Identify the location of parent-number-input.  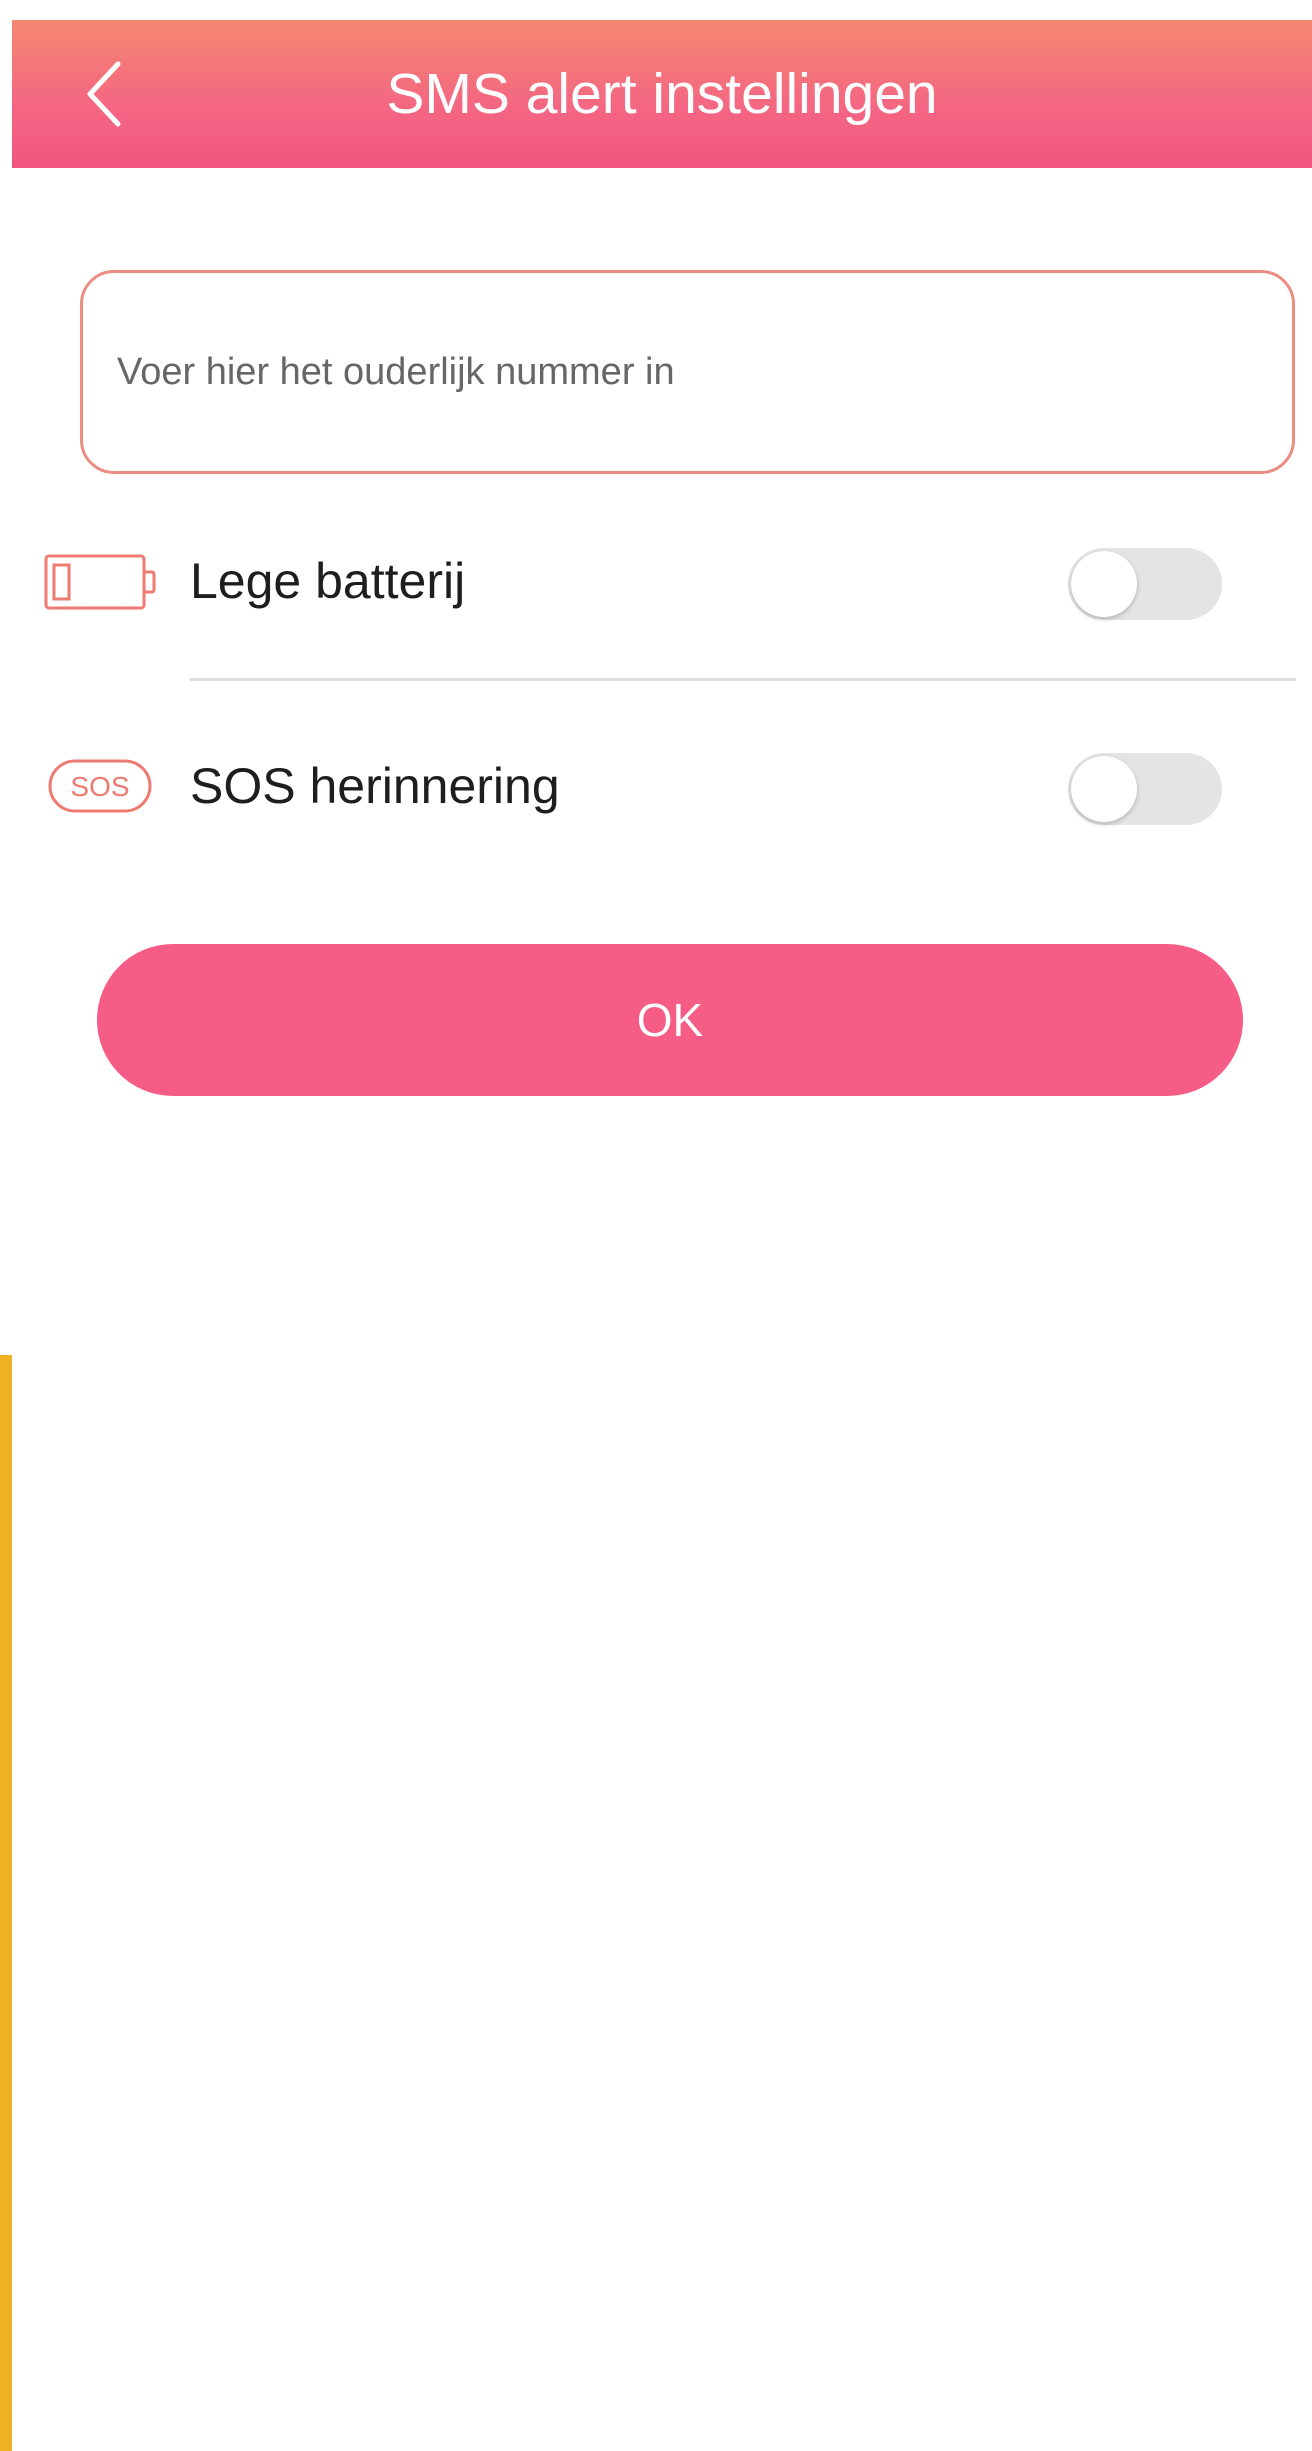
(687, 372).